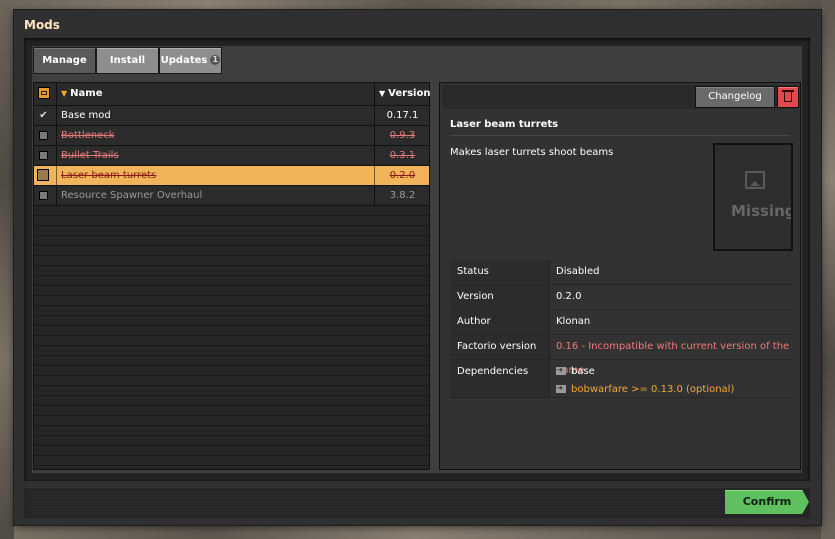 This screenshot has height=539, width=835. I want to click on mod-name: Bottleneck, so click(215, 135).